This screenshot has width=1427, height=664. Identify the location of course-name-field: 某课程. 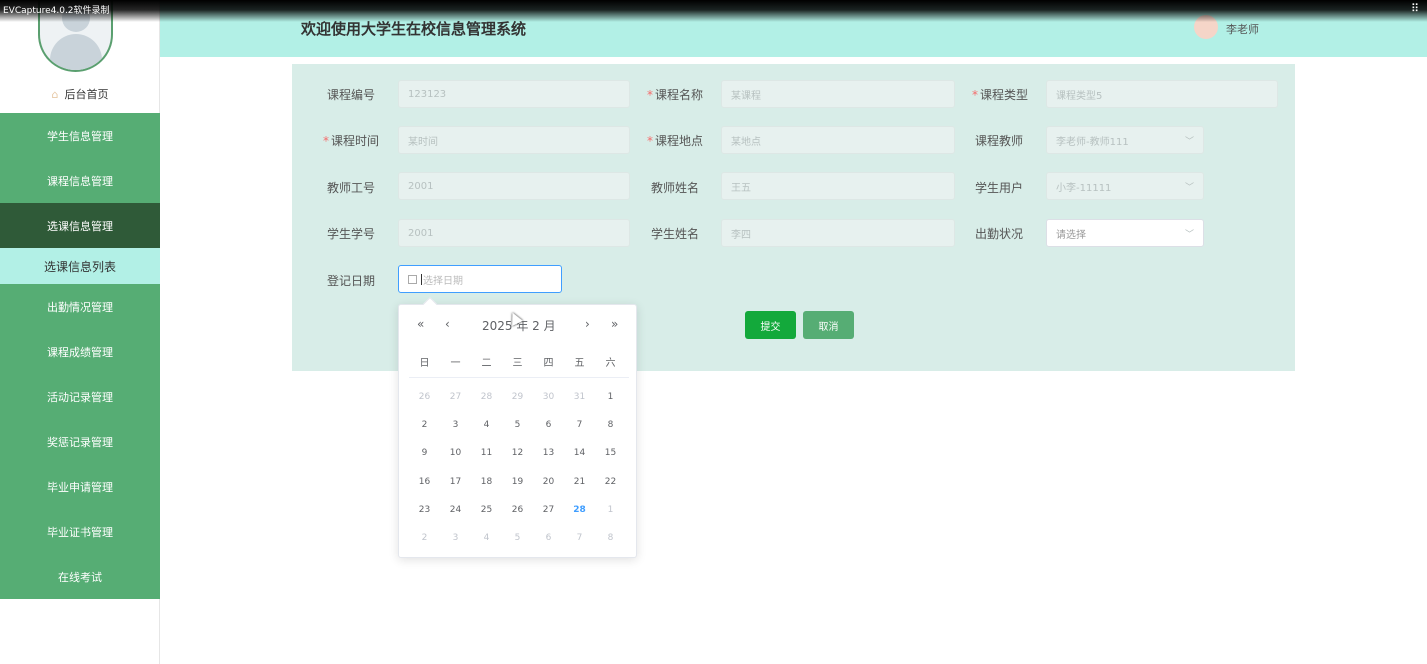
(838, 94).